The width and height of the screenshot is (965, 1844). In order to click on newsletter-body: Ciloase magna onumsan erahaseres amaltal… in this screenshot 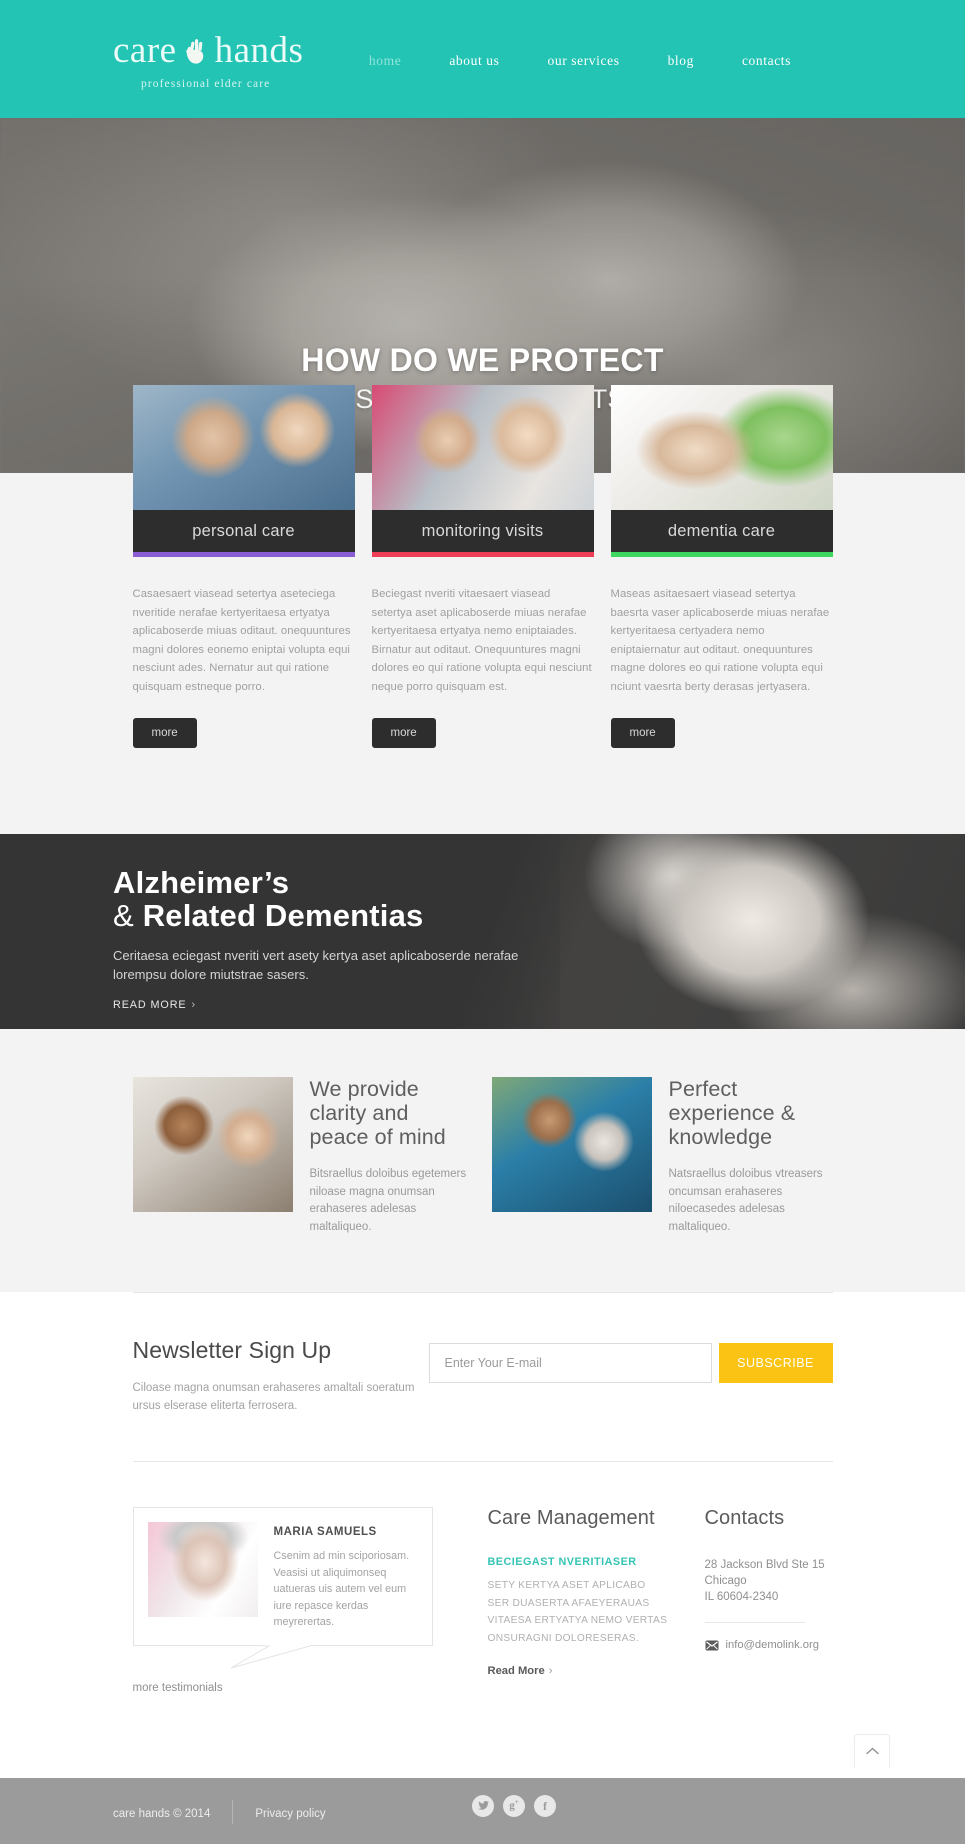, I will do `click(273, 1397)`.